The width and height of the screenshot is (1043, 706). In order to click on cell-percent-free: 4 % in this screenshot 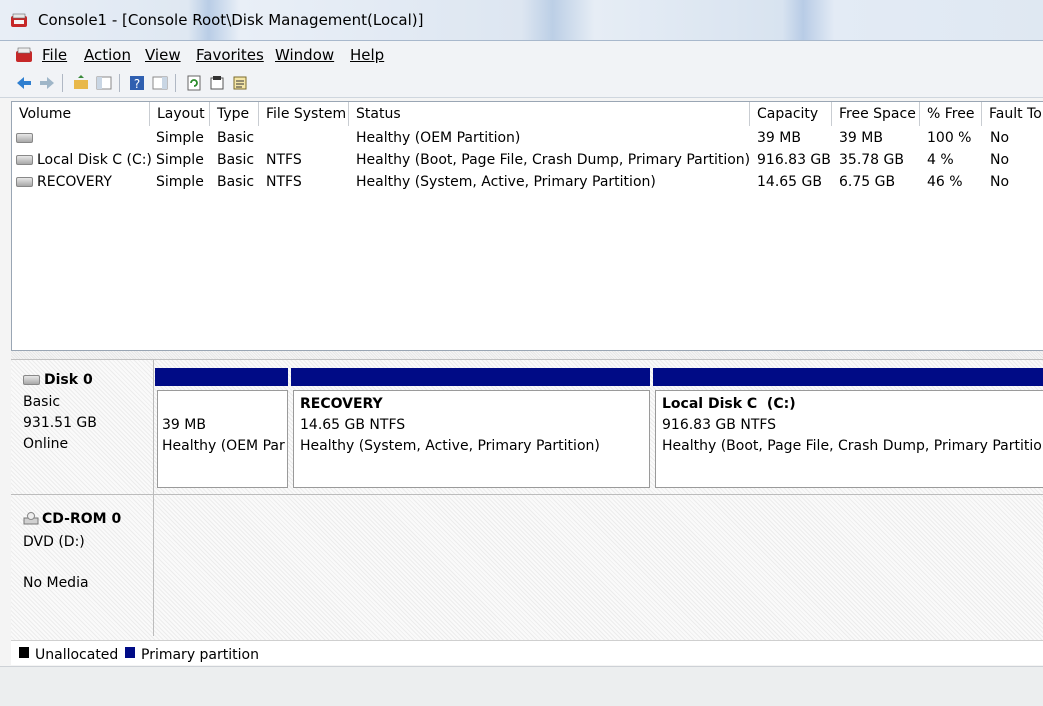, I will do `click(940, 160)`.